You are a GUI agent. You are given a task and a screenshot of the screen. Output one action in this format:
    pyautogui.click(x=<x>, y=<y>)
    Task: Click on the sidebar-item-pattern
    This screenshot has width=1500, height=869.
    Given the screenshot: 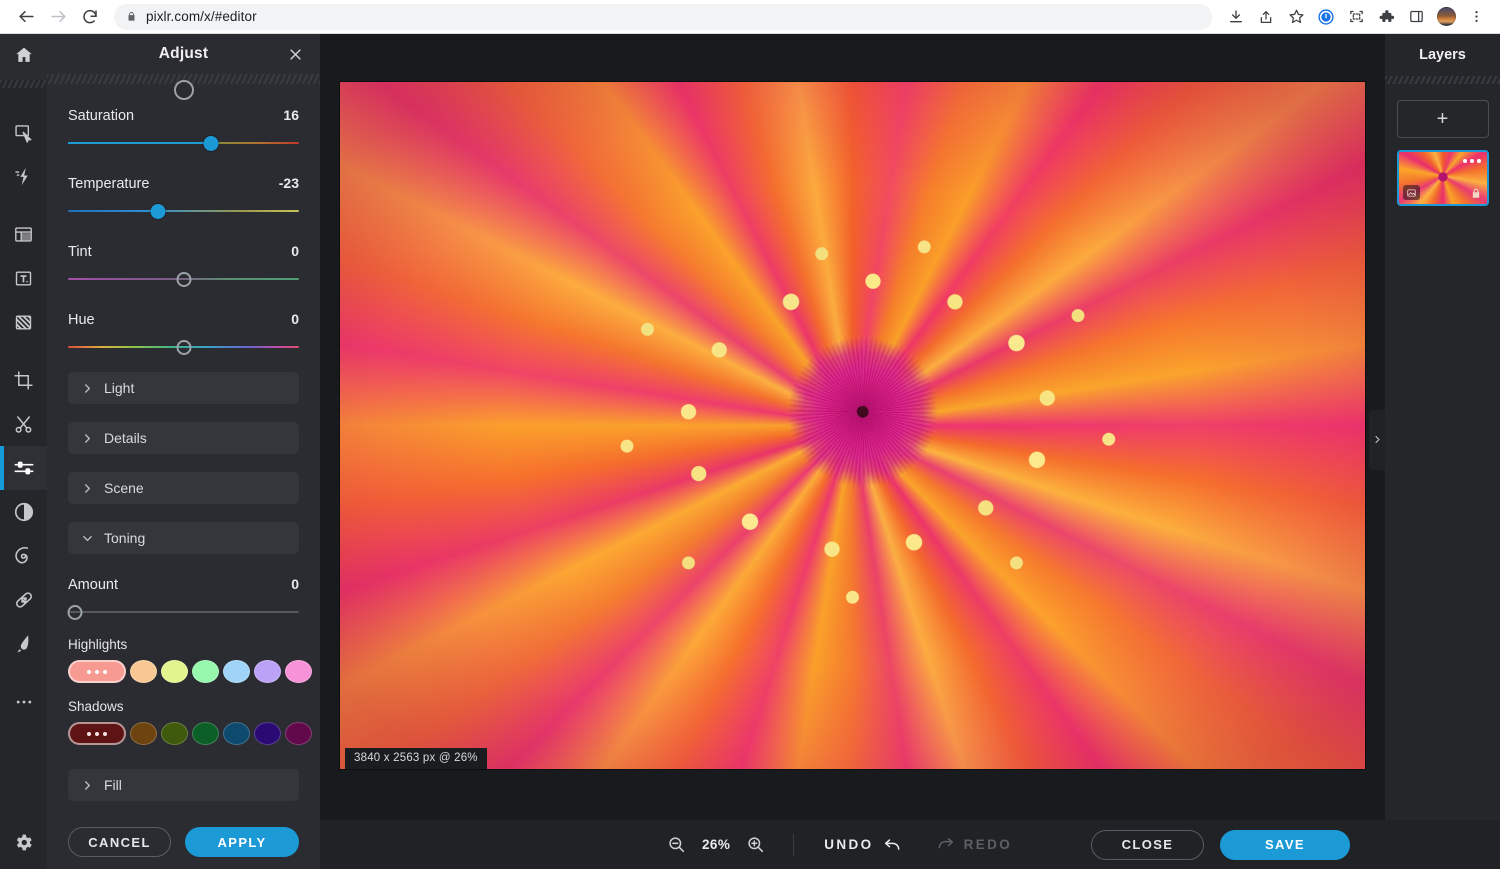 What is the action you would take?
    pyautogui.click(x=23, y=322)
    